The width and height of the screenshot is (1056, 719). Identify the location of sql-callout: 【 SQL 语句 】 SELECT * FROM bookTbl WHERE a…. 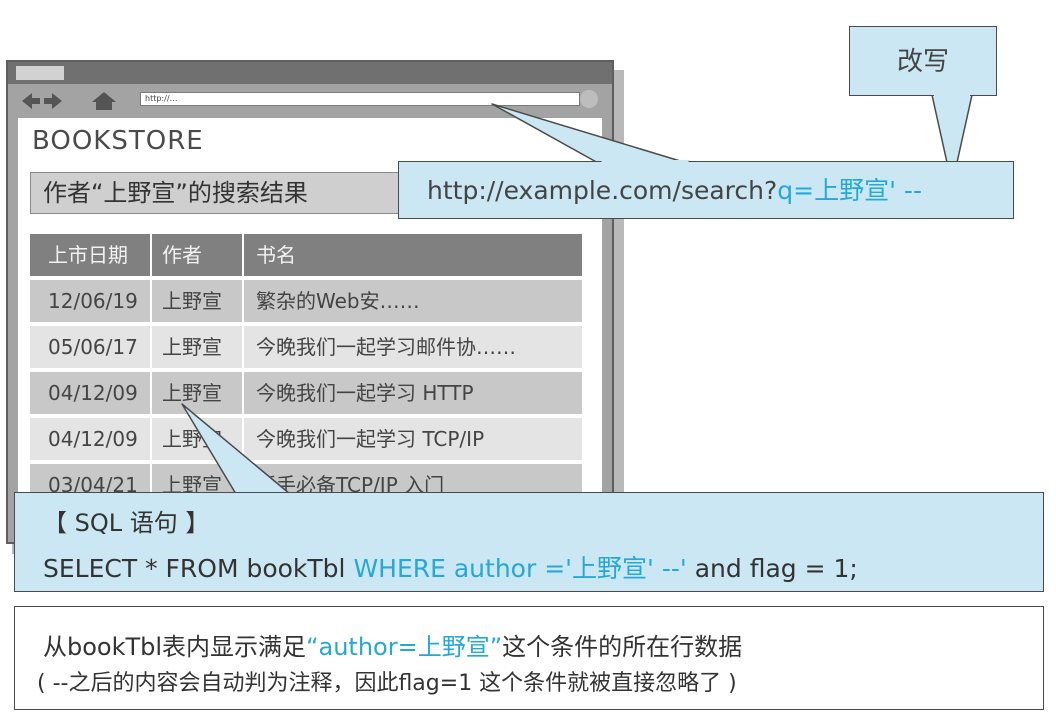
(529, 542).